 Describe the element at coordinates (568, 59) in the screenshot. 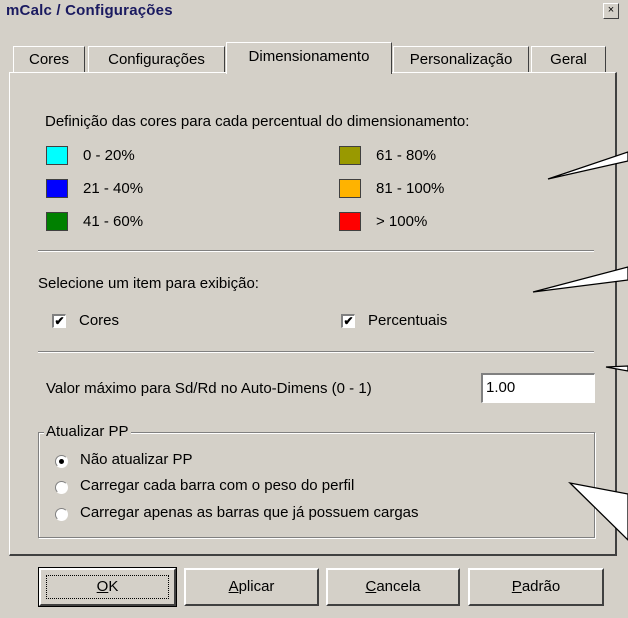

I see `tab-geral: Geral` at that location.